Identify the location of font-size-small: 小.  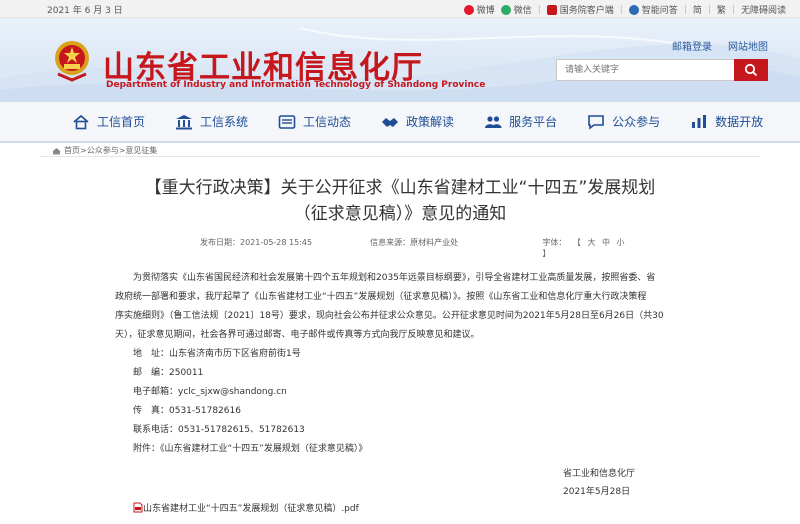
(621, 242).